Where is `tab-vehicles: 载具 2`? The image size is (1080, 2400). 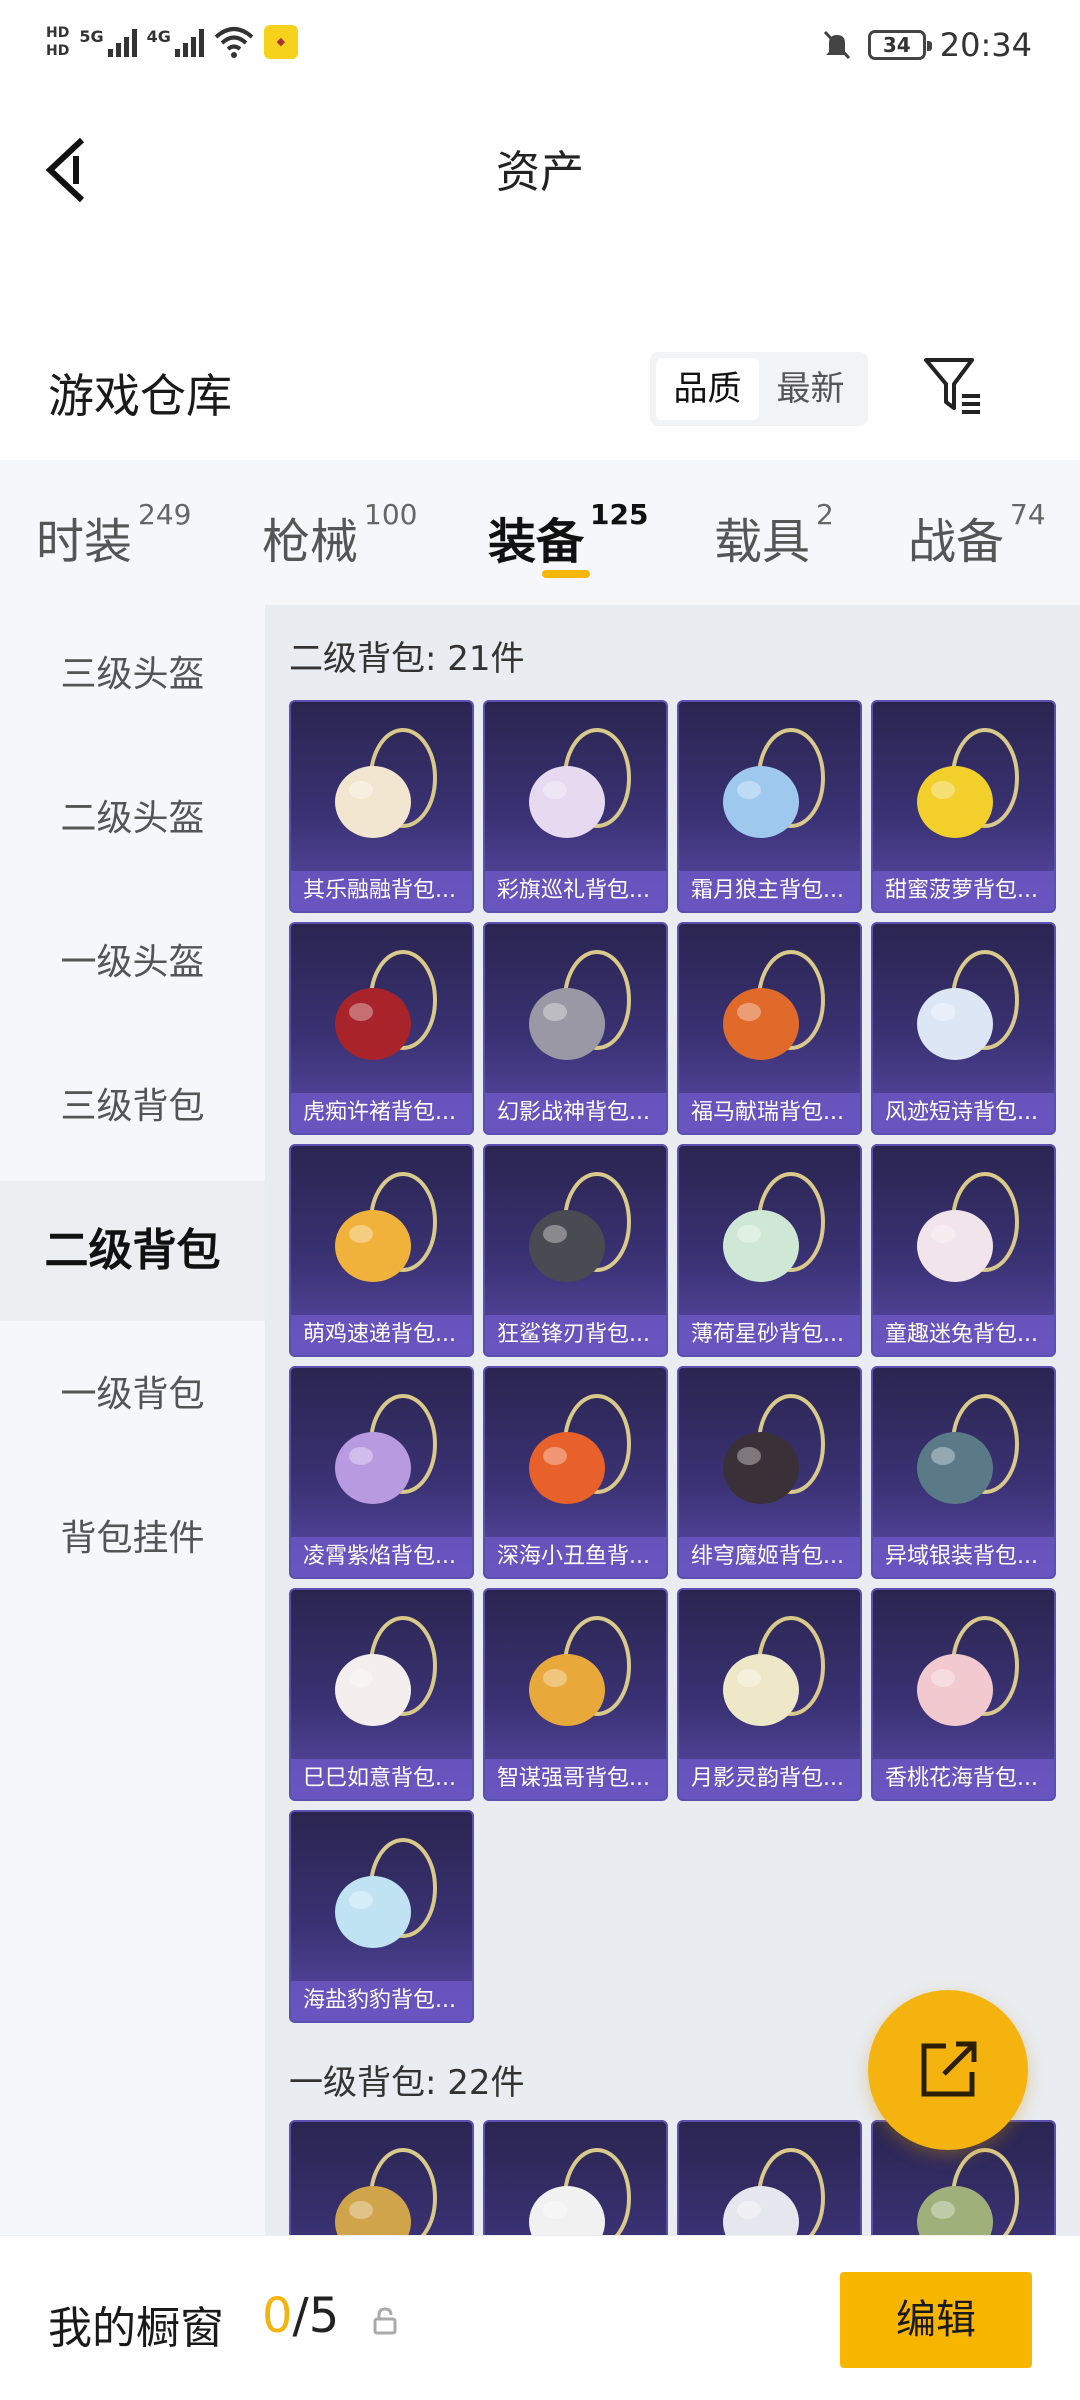
tab-vehicles: 载具 2 is located at coordinates (774, 535).